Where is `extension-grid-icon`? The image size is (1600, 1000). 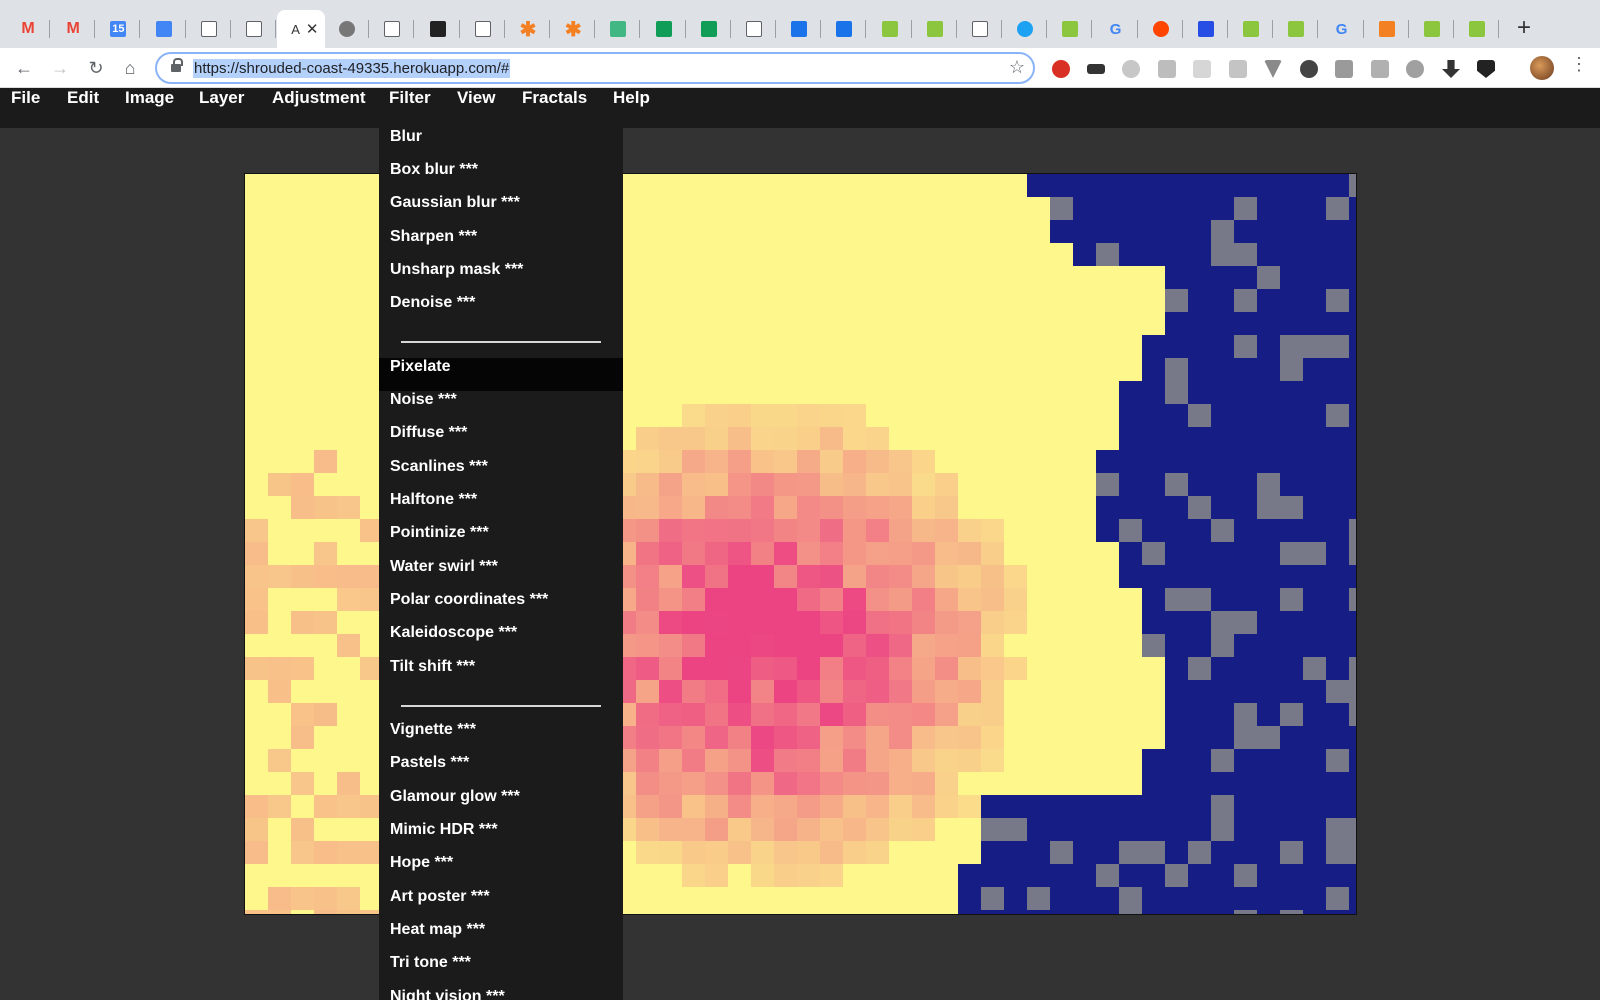
extension-grid-icon is located at coordinates (1202, 69).